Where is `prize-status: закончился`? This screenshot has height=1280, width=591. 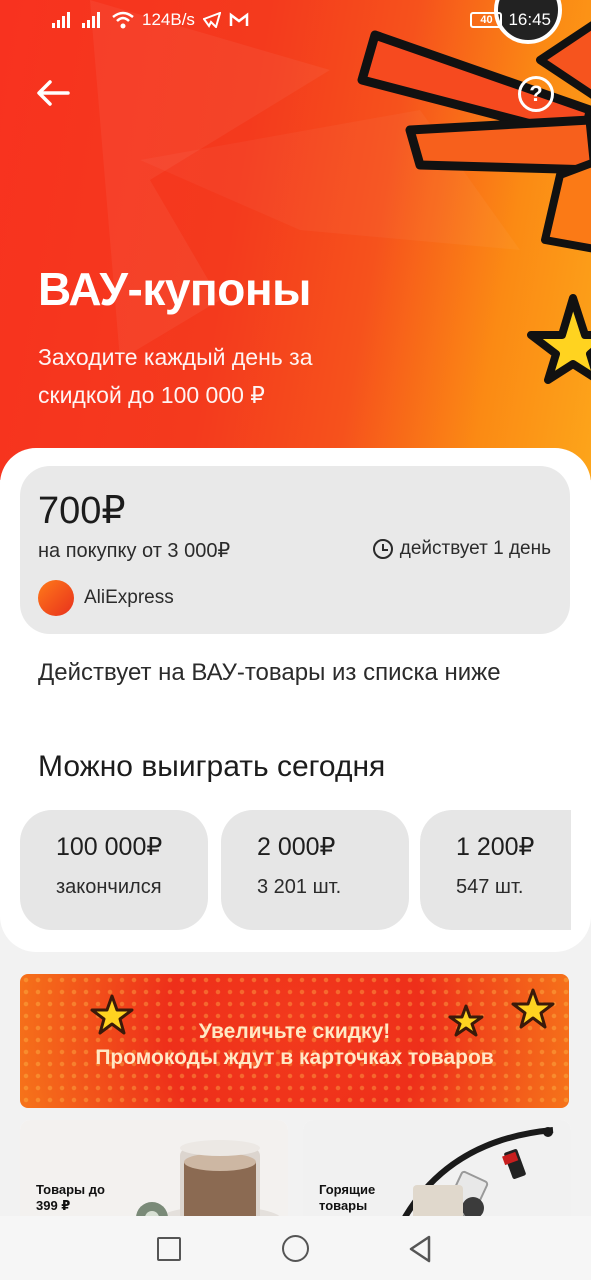 prize-status: закончился is located at coordinates (109, 887).